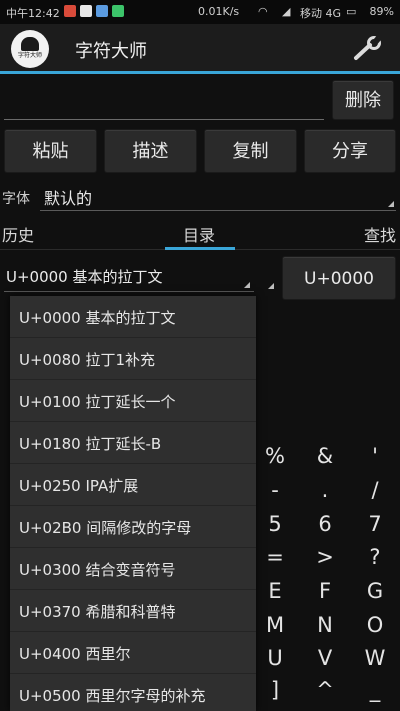  Describe the element at coordinates (375, 524) in the screenshot. I see `char-cell: 7` at that location.